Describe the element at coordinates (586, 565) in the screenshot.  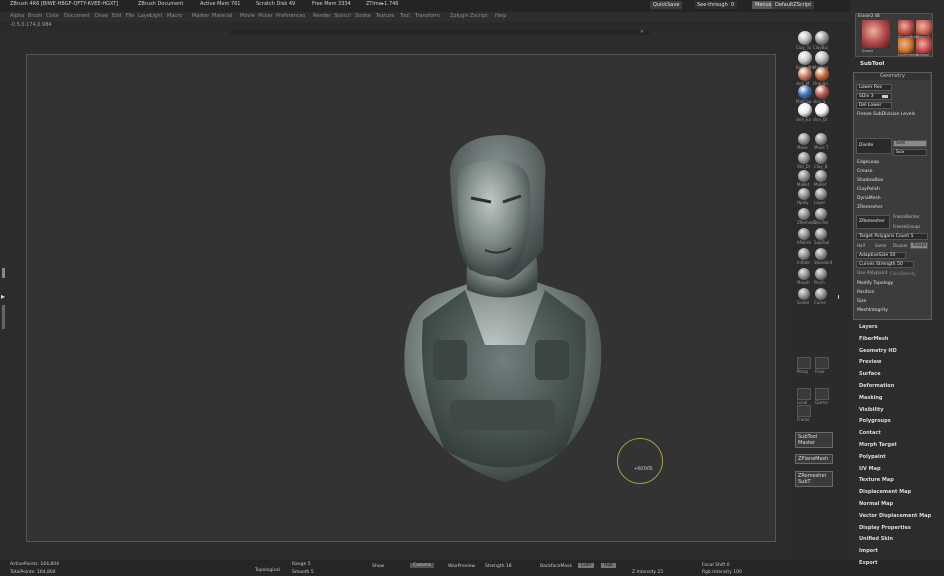
I see `cold-button: Cold` at that location.